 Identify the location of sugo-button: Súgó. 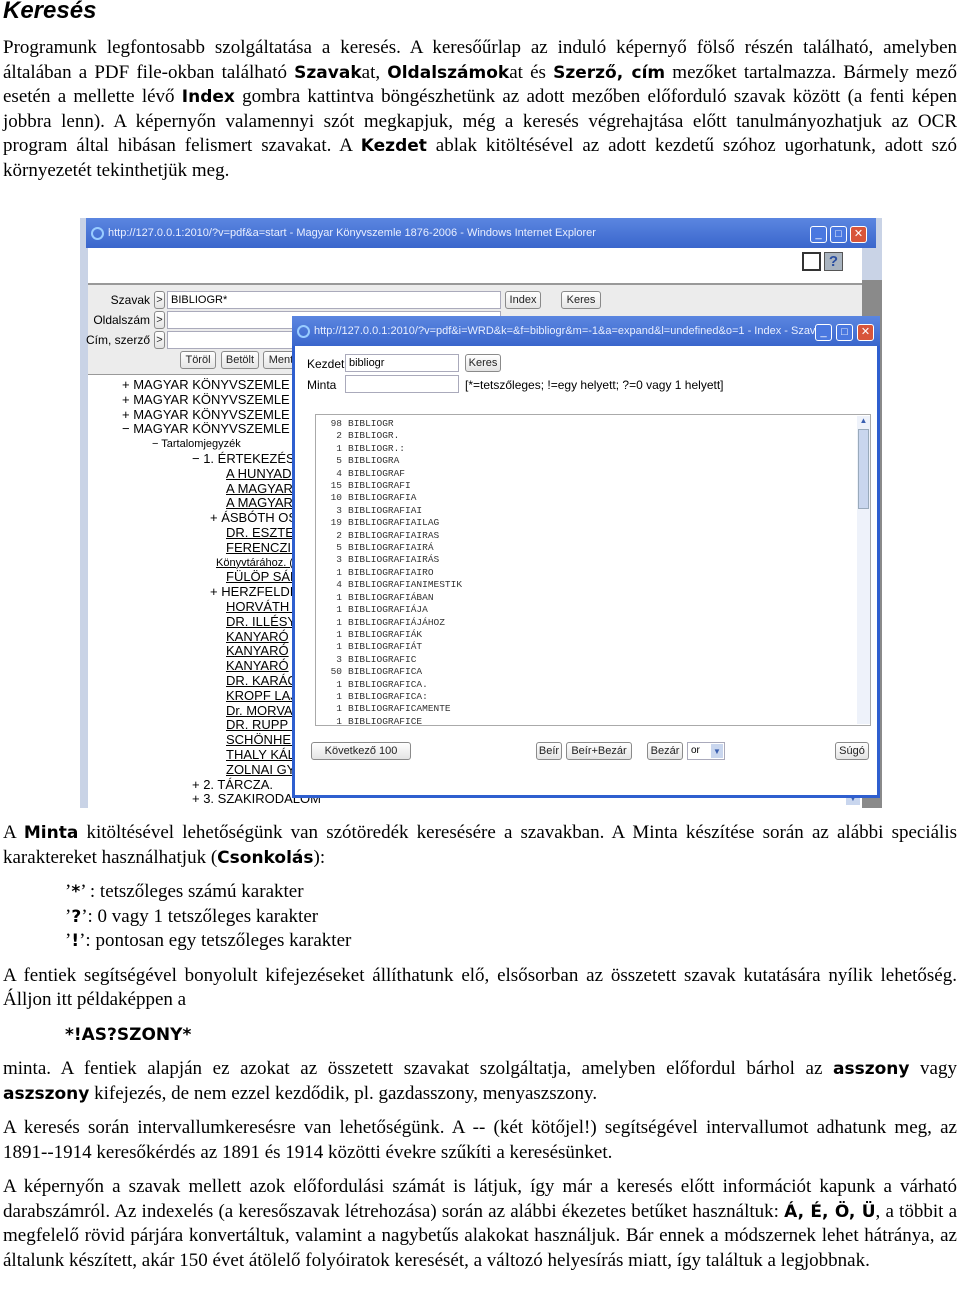
(852, 751).